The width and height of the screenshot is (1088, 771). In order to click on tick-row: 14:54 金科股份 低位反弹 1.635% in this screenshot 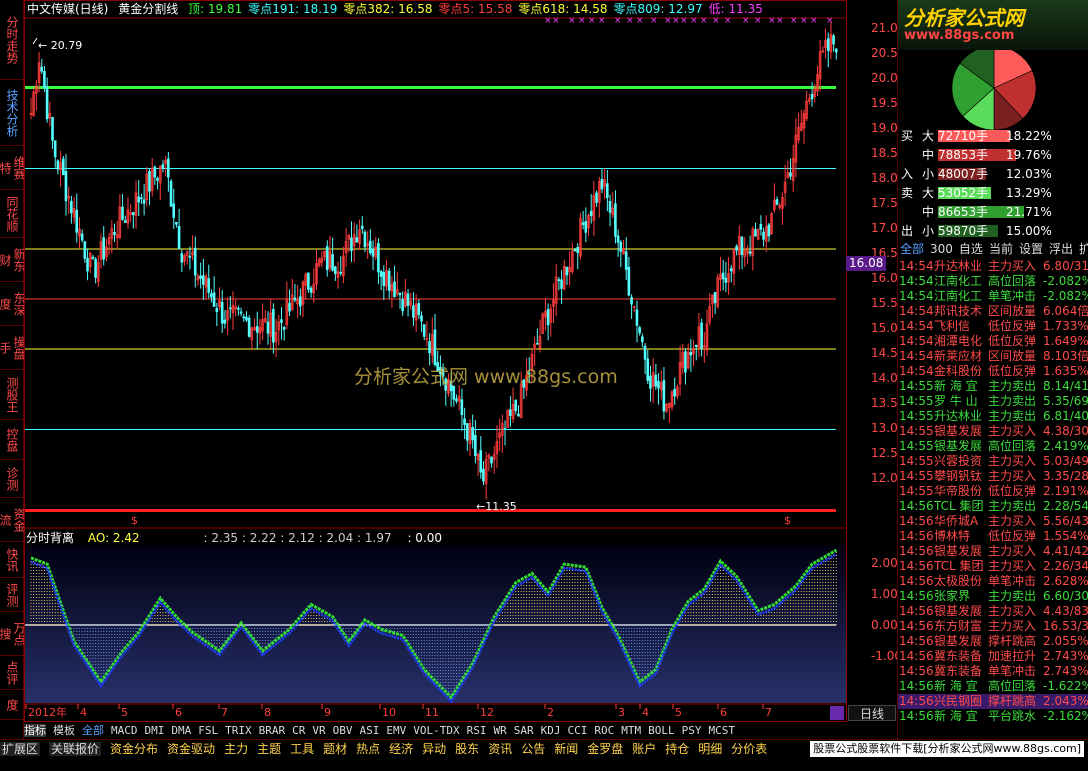, I will do `click(993, 371)`.